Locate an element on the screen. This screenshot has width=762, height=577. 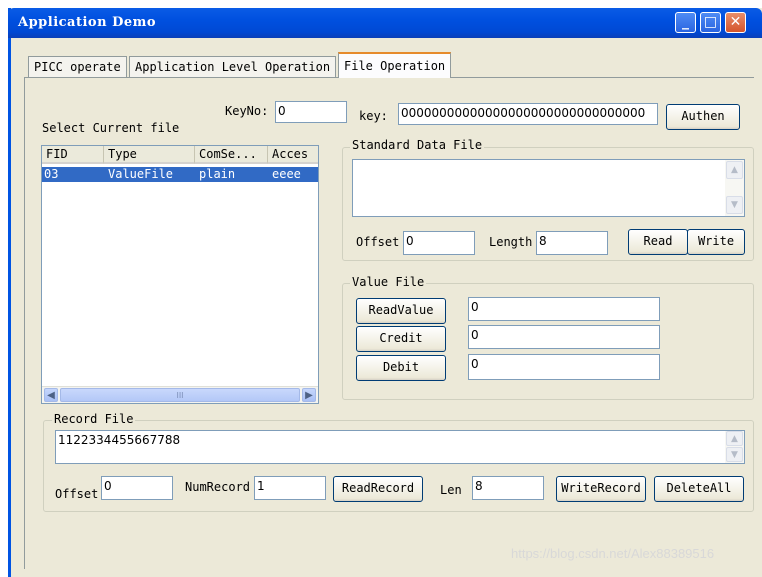
key-label: key: is located at coordinates (373, 116).